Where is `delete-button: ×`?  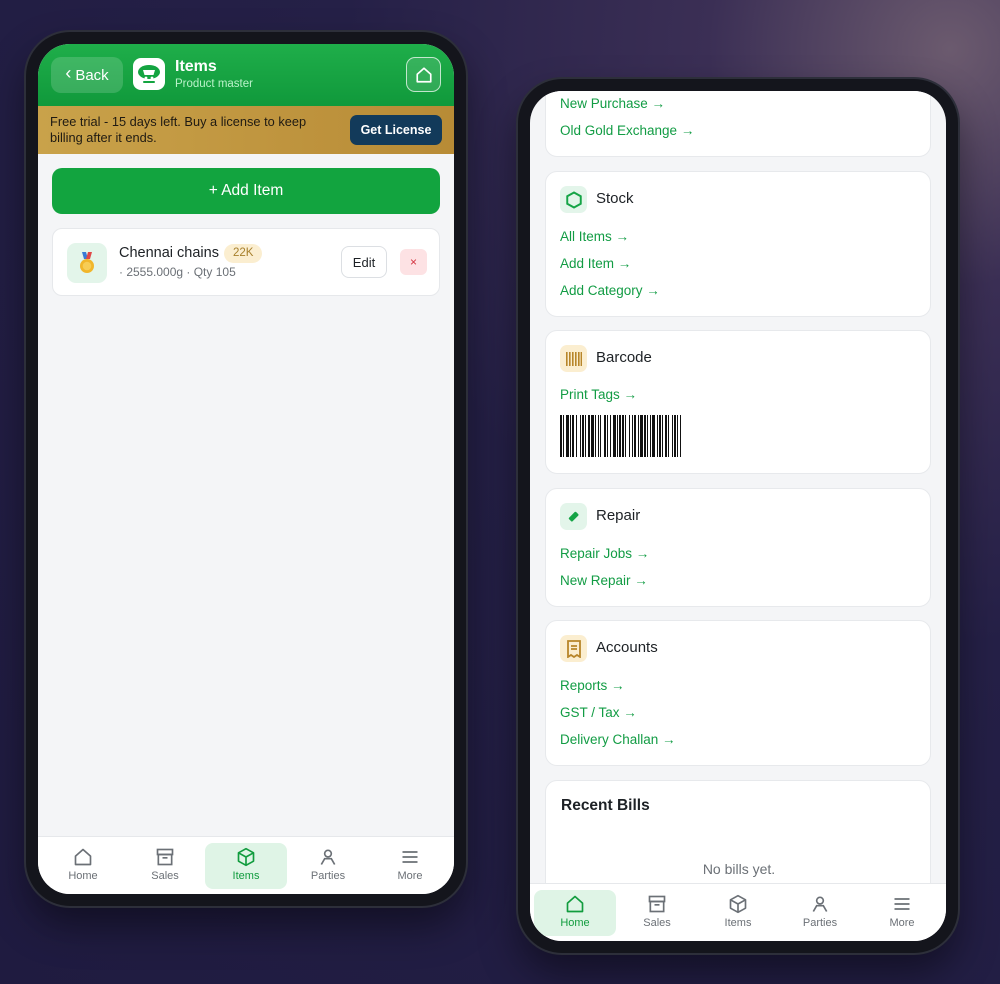
delete-button: × is located at coordinates (413, 262).